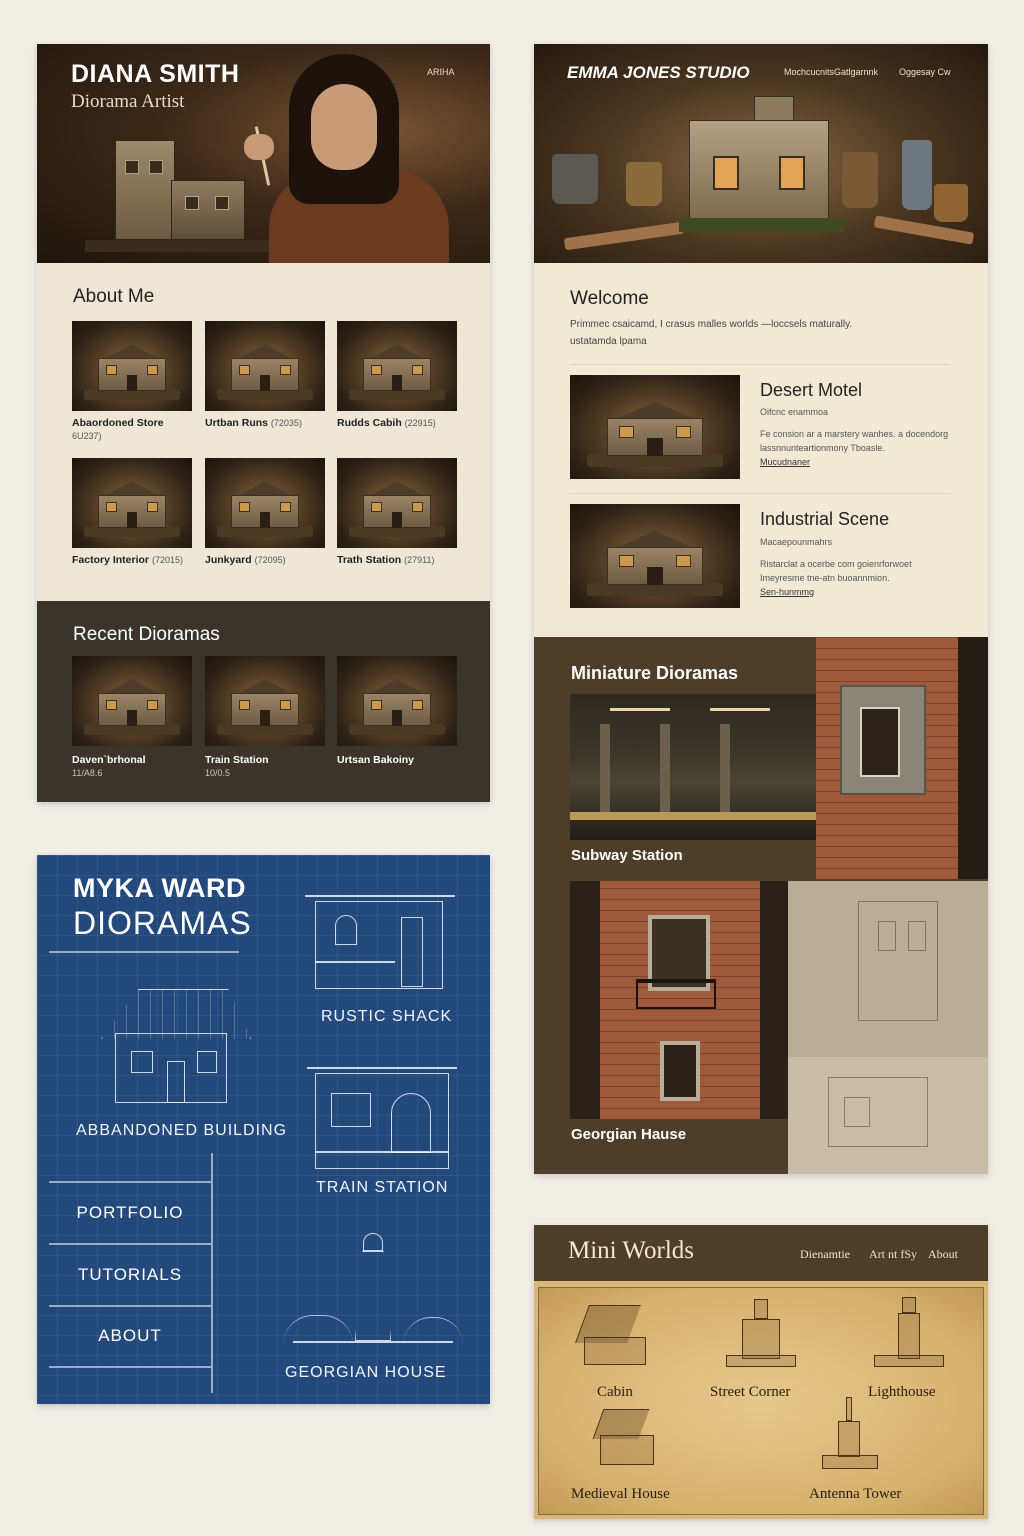  I want to click on about-item: Rudds Cabih (22915), so click(397, 375).